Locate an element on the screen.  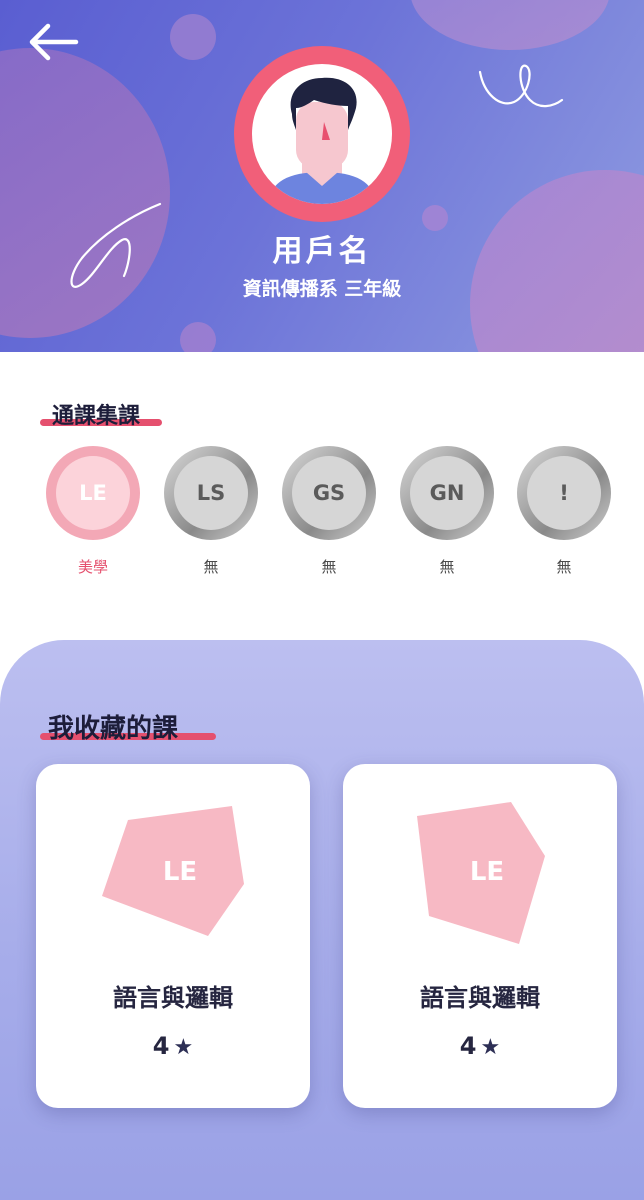
badge-code: GN is located at coordinates (447, 493).